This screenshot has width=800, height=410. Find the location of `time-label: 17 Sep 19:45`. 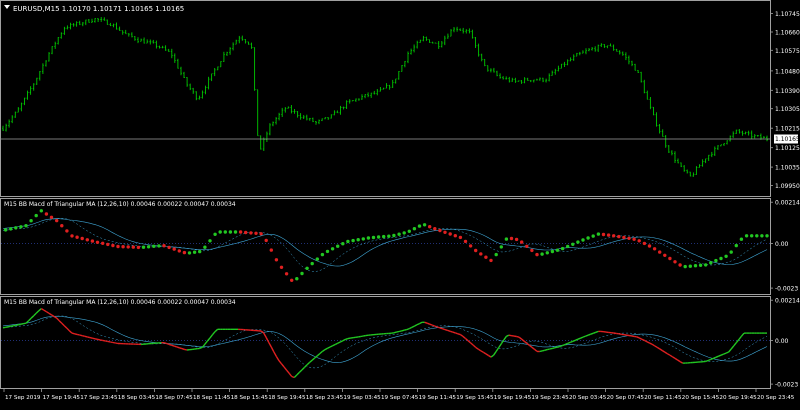

time-label: 17 Sep 19:45 is located at coordinates (62, 398).